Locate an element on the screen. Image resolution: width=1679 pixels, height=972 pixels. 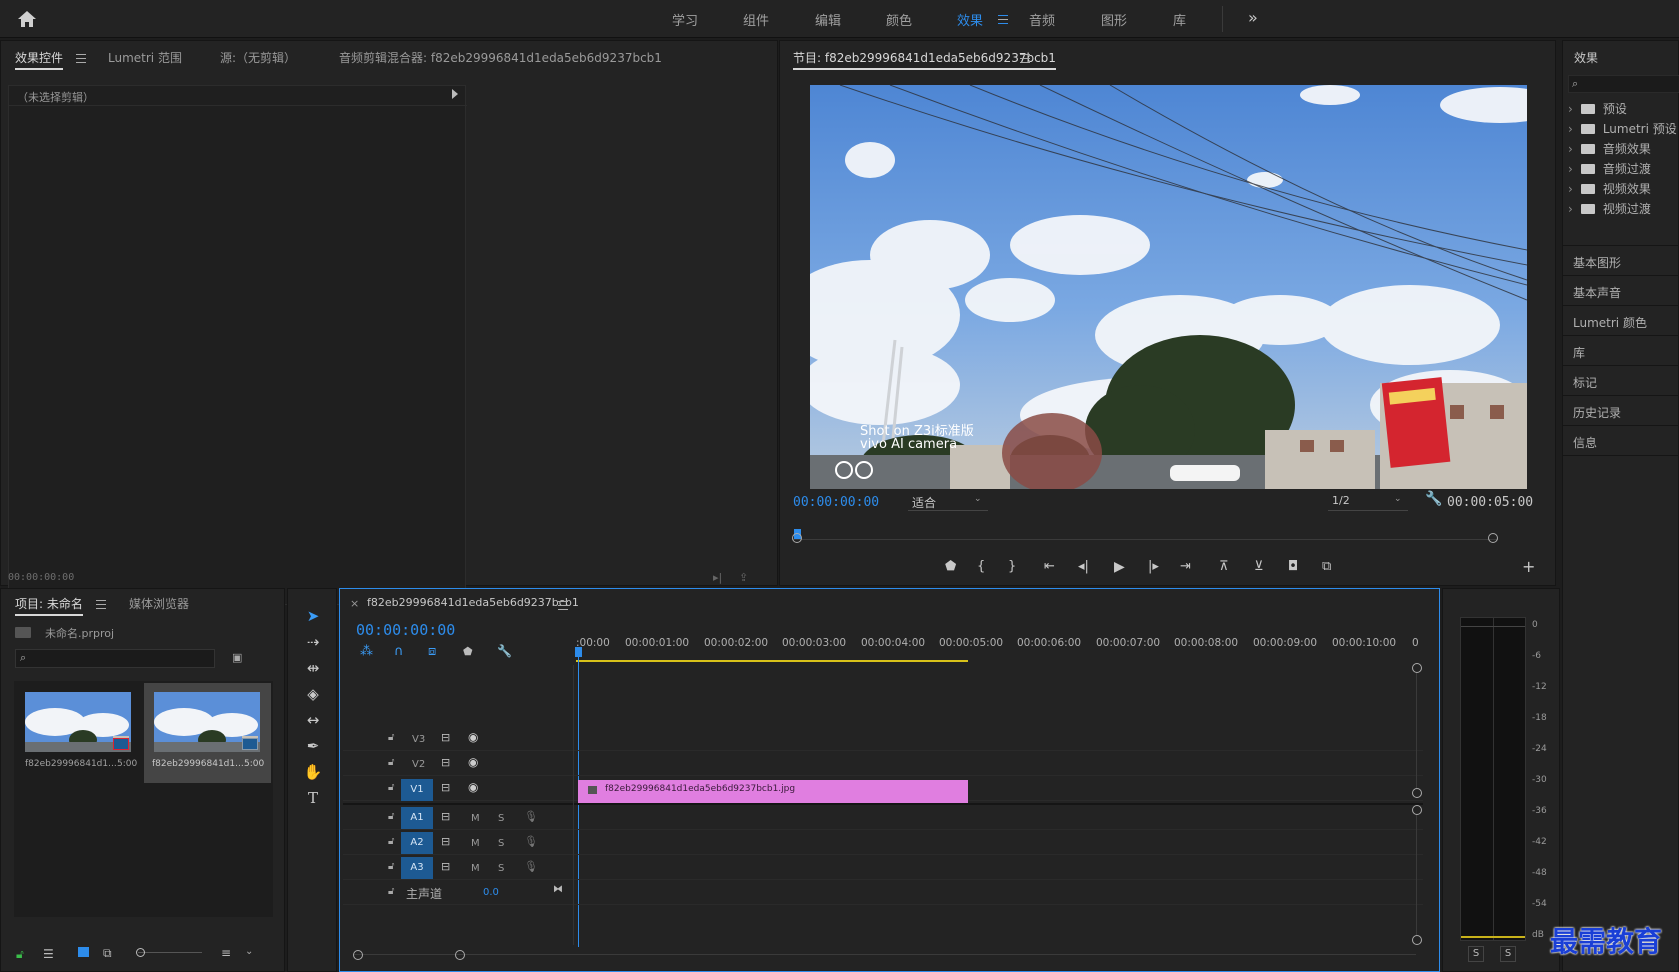
icon-view-icon is located at coordinates (83, 952).